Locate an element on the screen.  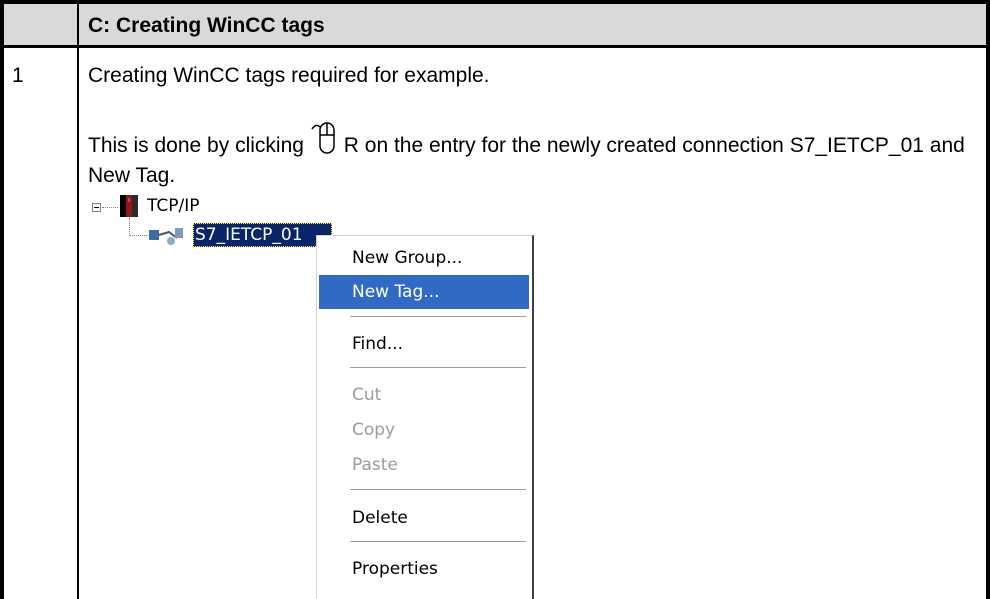
step-text-before-icon: This is done by clicking is located at coordinates (199, 145).